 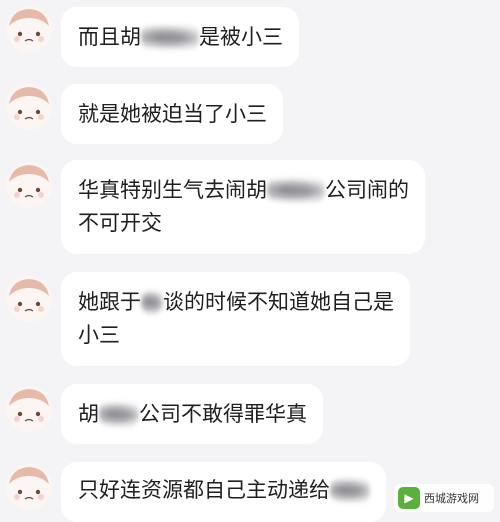 I want to click on message-bubble: 胡 公司不敢得罪华真, so click(x=192, y=414).